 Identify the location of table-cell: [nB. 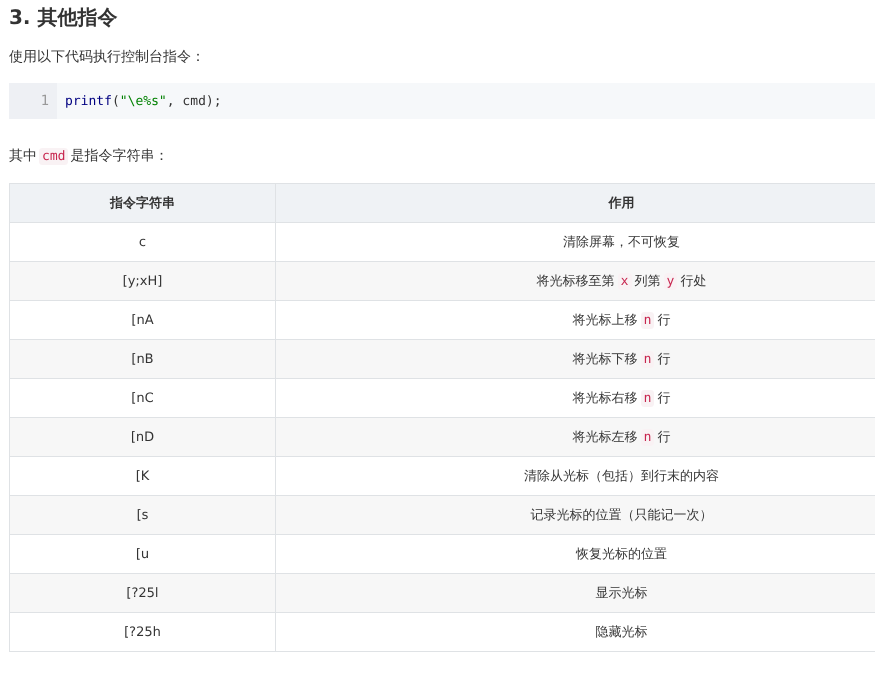
(143, 359).